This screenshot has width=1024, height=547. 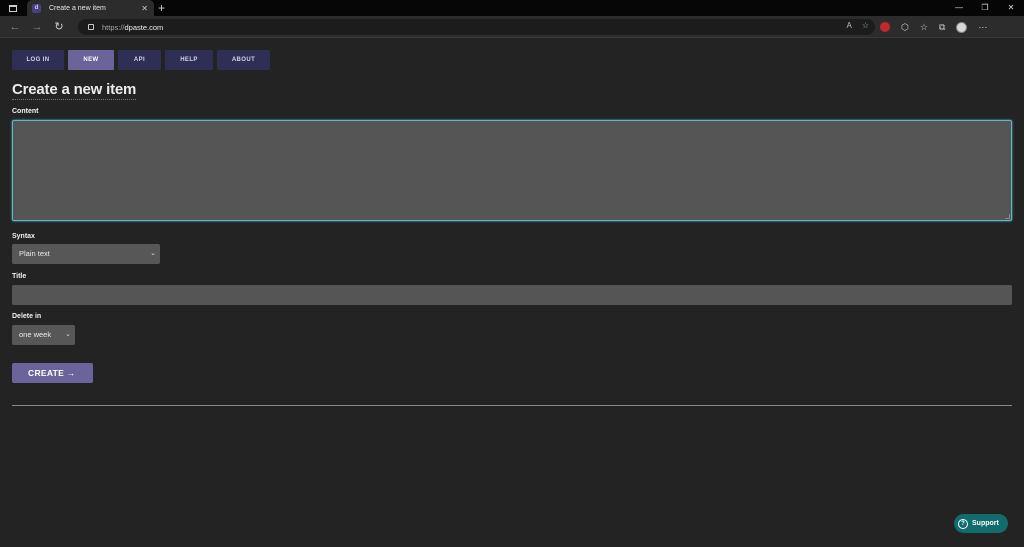 I want to click on nav-login: LOG IN, so click(x=38, y=60).